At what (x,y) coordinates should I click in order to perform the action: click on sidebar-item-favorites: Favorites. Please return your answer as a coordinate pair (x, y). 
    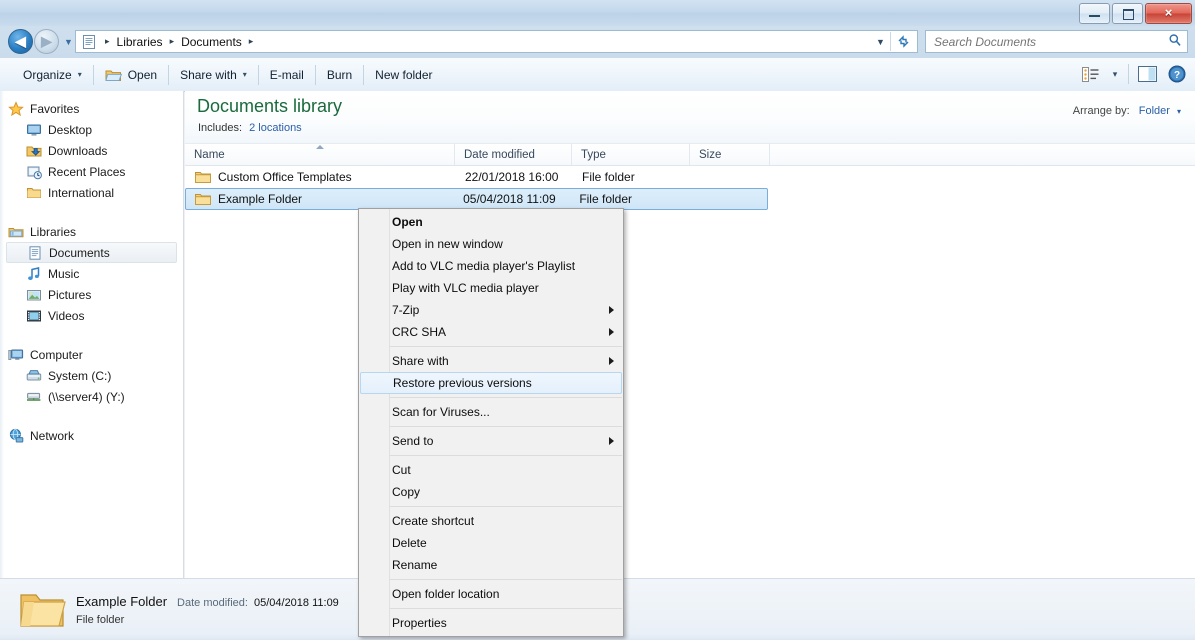
    Looking at the image, I should click on (91, 108).